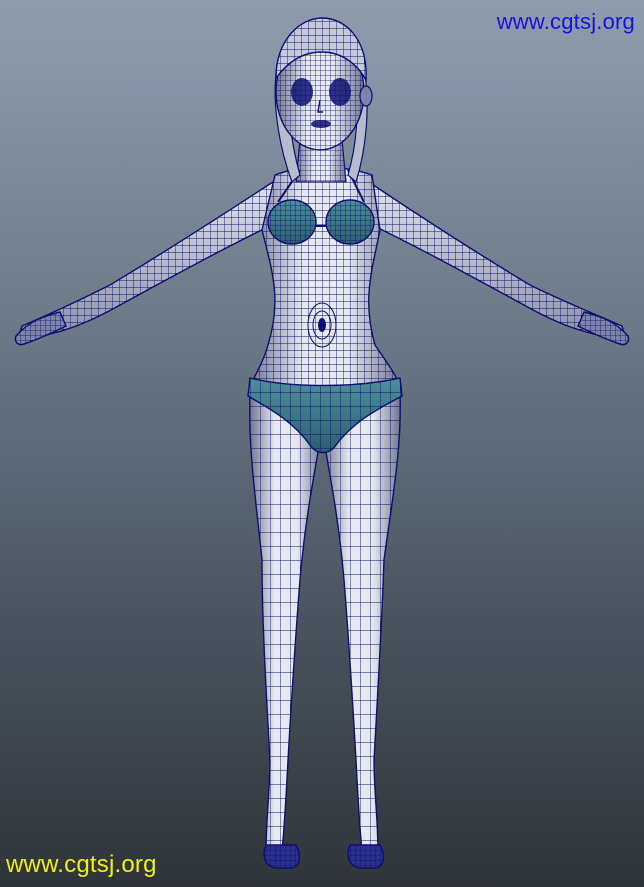  What do you see at coordinates (565, 21) in the screenshot?
I see `watermark-top: www.cgtsj.org` at bounding box center [565, 21].